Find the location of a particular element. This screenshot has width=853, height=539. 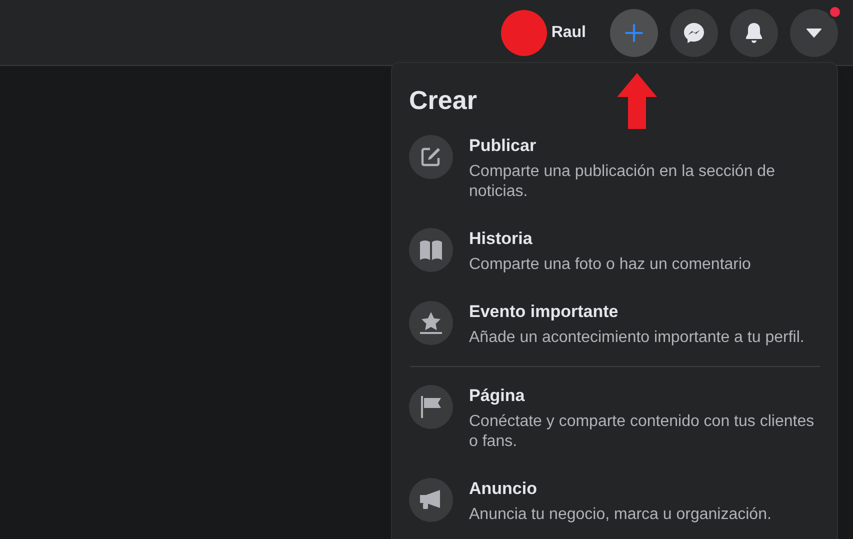

item-title: Página is located at coordinates (497, 396).